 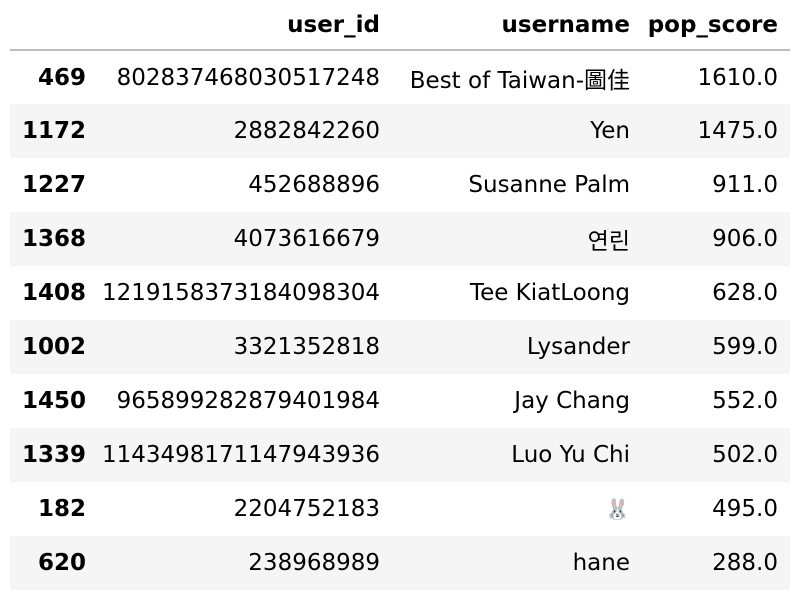 I want to click on column-header-pop-score: pop_score, so click(x=716, y=25).